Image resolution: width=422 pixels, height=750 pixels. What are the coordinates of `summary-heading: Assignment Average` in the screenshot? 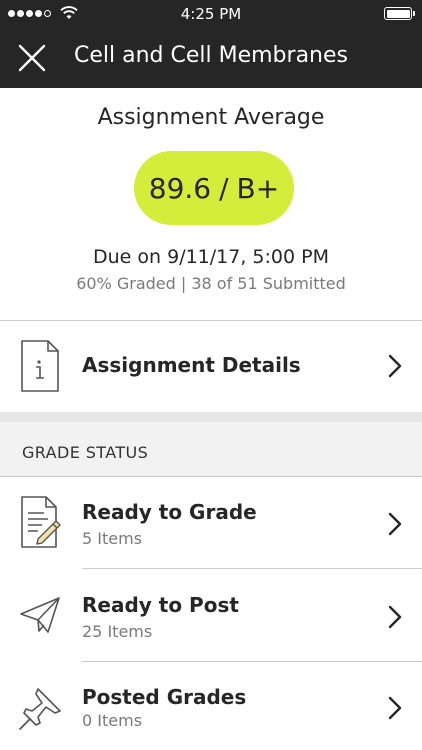 It's located at (211, 117).